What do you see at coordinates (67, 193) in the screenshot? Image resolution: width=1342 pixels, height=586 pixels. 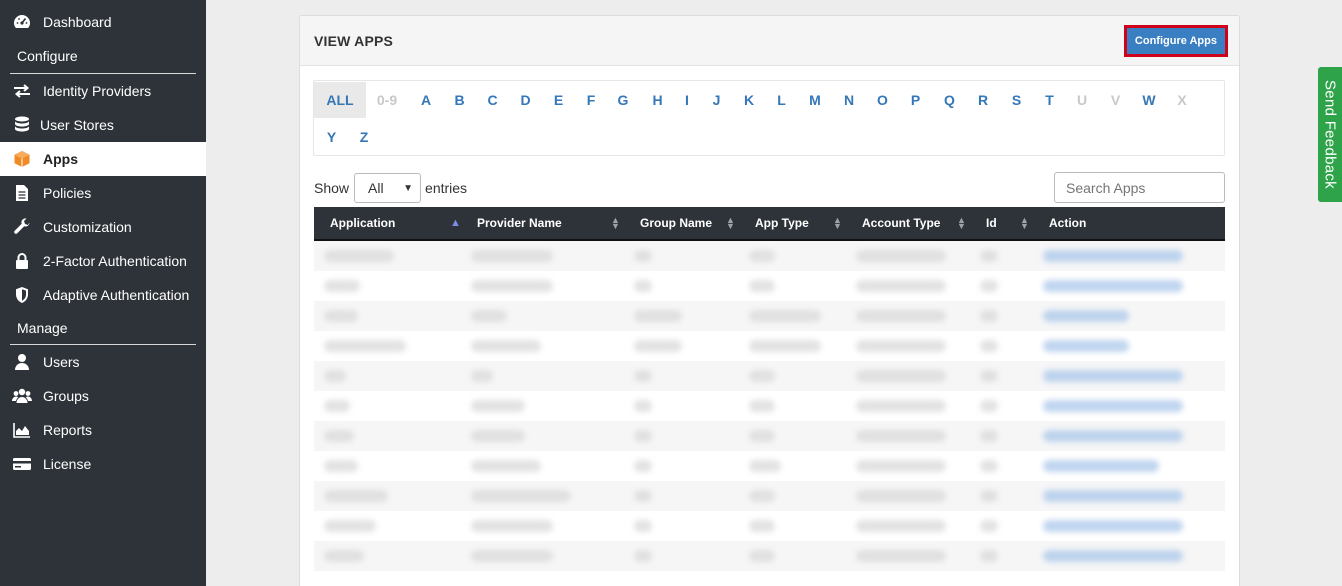 I see `nav-label: Policies` at bounding box center [67, 193].